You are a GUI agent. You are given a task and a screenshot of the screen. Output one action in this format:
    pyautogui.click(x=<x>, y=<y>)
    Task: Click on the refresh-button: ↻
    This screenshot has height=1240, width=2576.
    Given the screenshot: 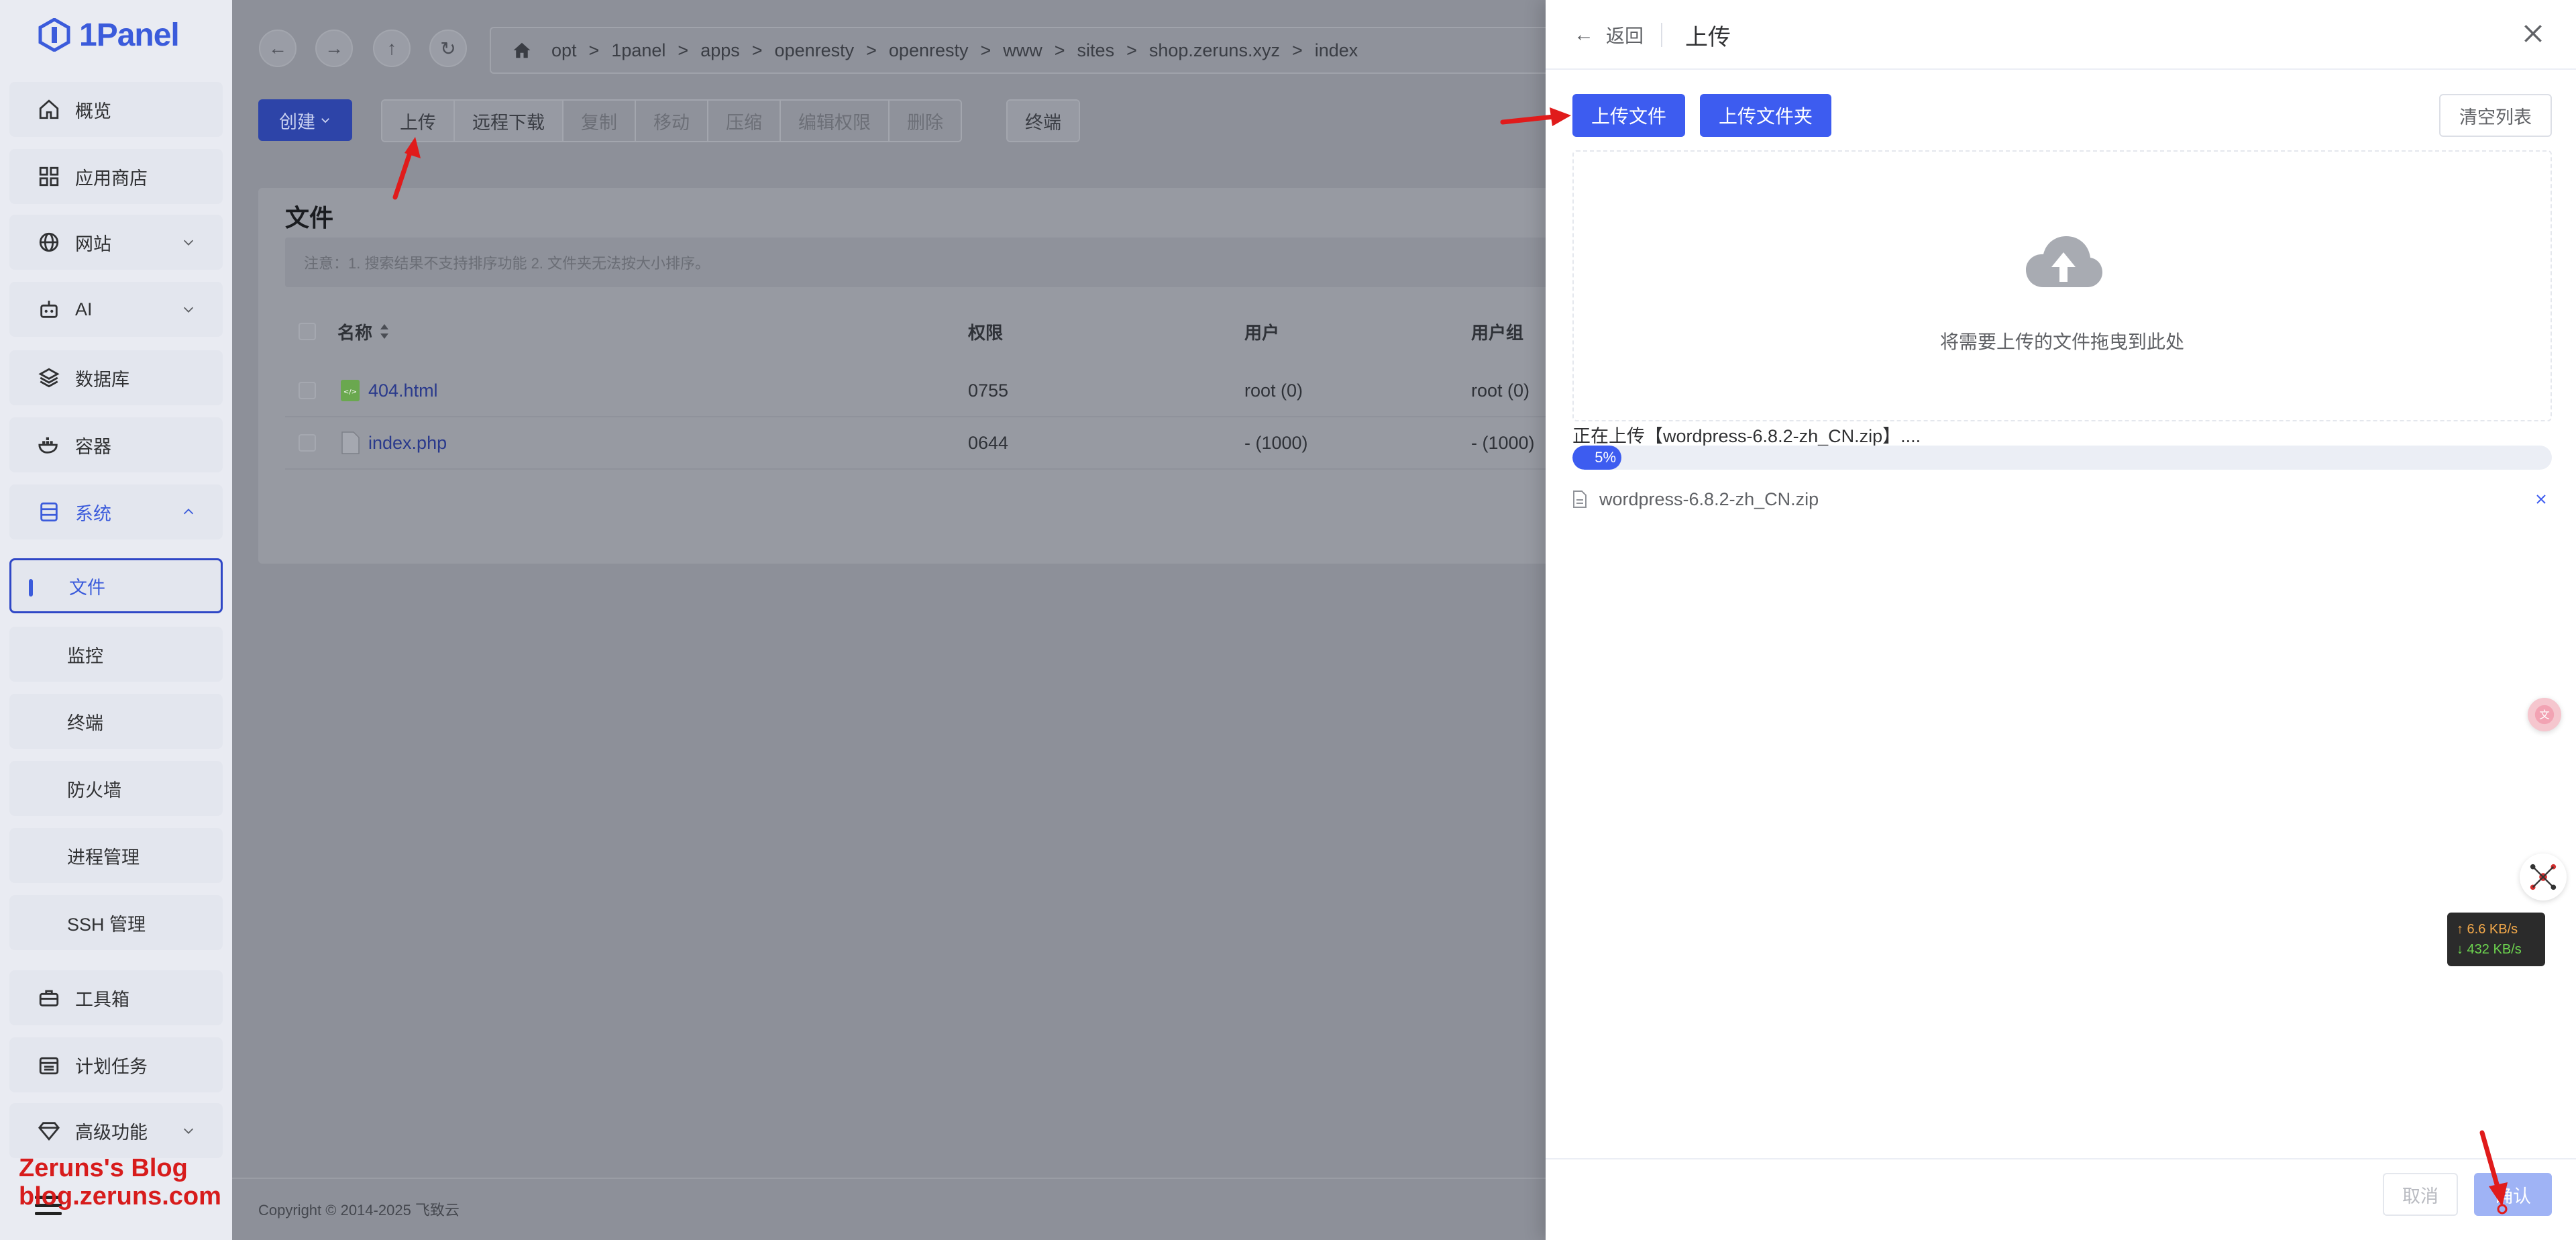 What is the action you would take?
    pyautogui.click(x=448, y=48)
    